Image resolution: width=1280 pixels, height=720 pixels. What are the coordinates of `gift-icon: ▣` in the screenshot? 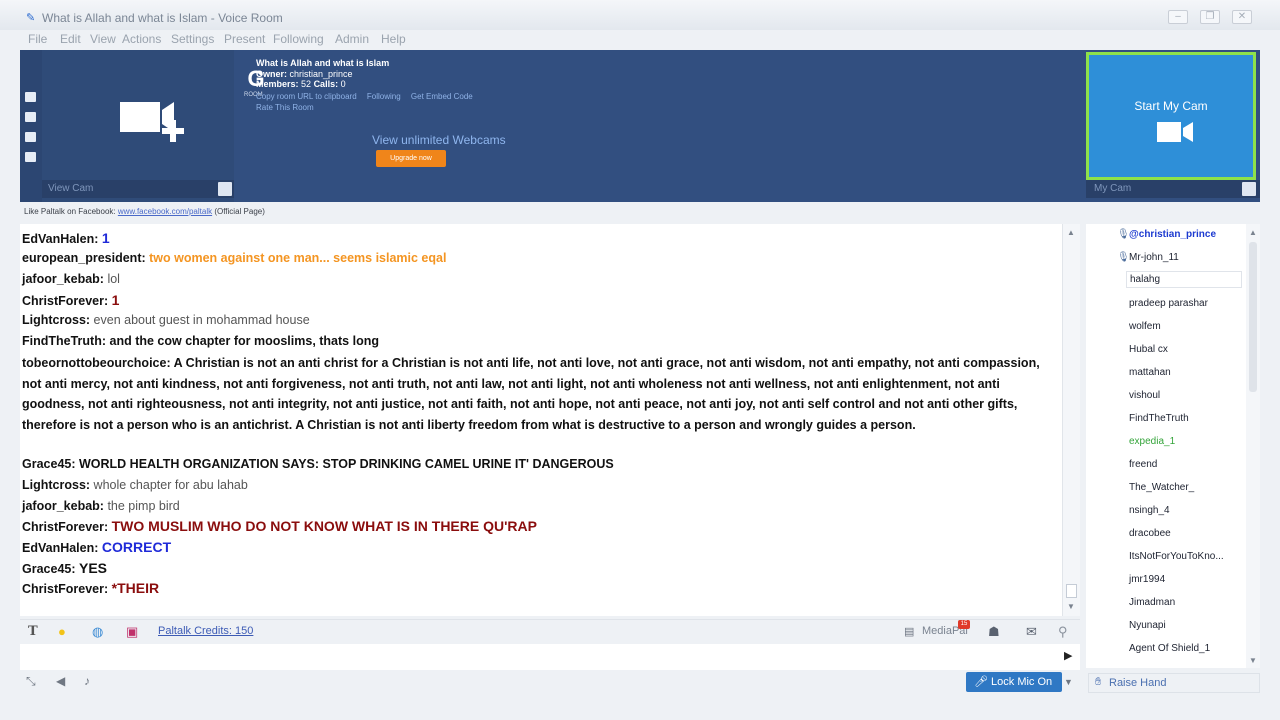 It's located at (132, 632).